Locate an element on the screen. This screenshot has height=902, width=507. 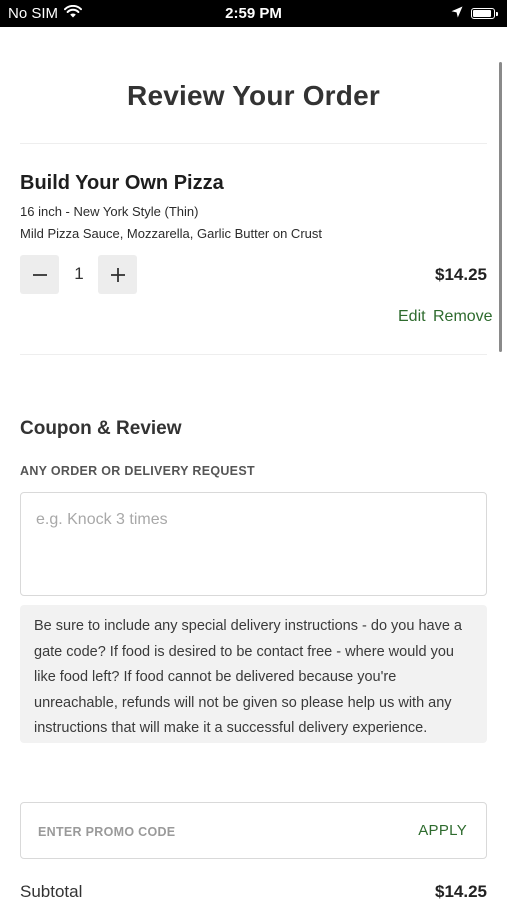
quantity-value: 1 is located at coordinates (79, 273).